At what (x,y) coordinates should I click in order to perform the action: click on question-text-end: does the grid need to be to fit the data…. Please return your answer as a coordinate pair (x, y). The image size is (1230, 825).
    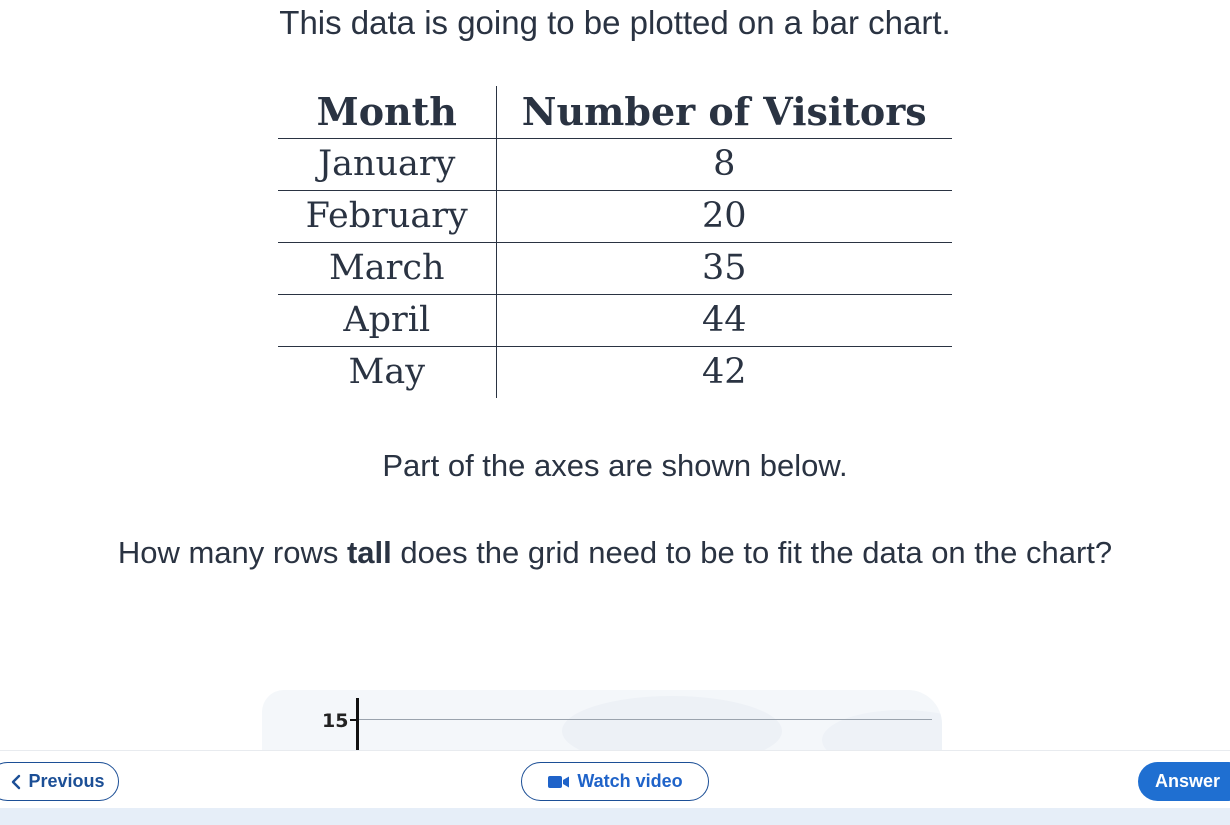
    Looking at the image, I should click on (752, 552).